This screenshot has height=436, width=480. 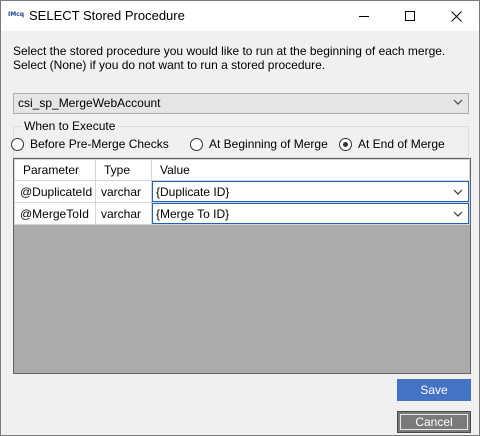 I want to click on when-to-execute-legend: When to Execute, so click(x=70, y=126).